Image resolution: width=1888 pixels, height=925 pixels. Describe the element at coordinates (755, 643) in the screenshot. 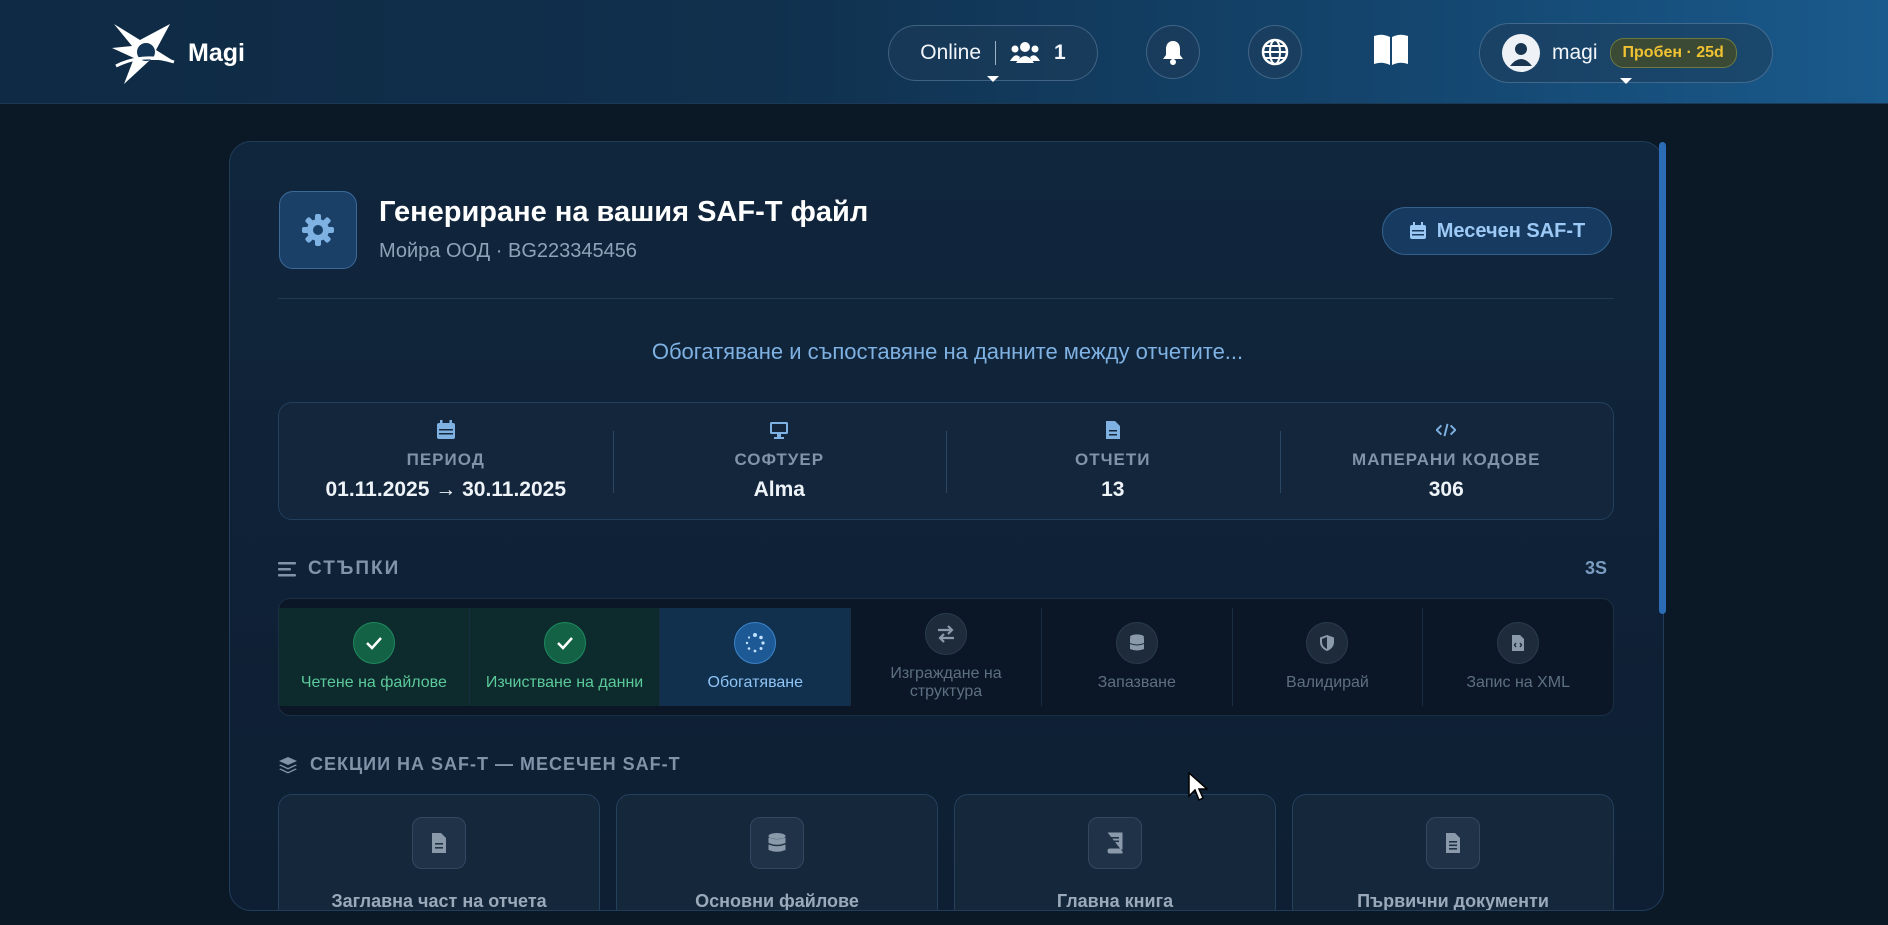

I see `spinner-icon` at that location.